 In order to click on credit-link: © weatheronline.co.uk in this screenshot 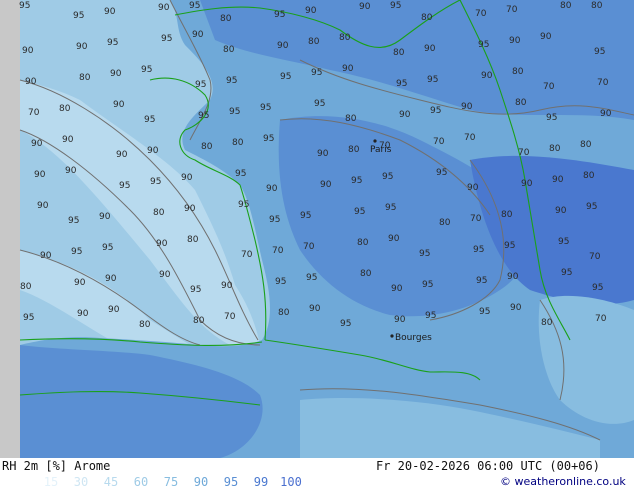, I will do `click(563, 481)`.